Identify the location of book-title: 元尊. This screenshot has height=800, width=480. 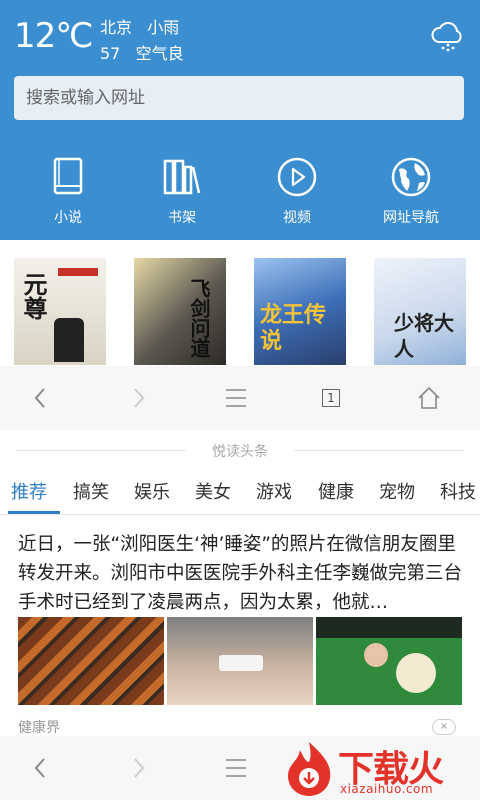
(33, 296).